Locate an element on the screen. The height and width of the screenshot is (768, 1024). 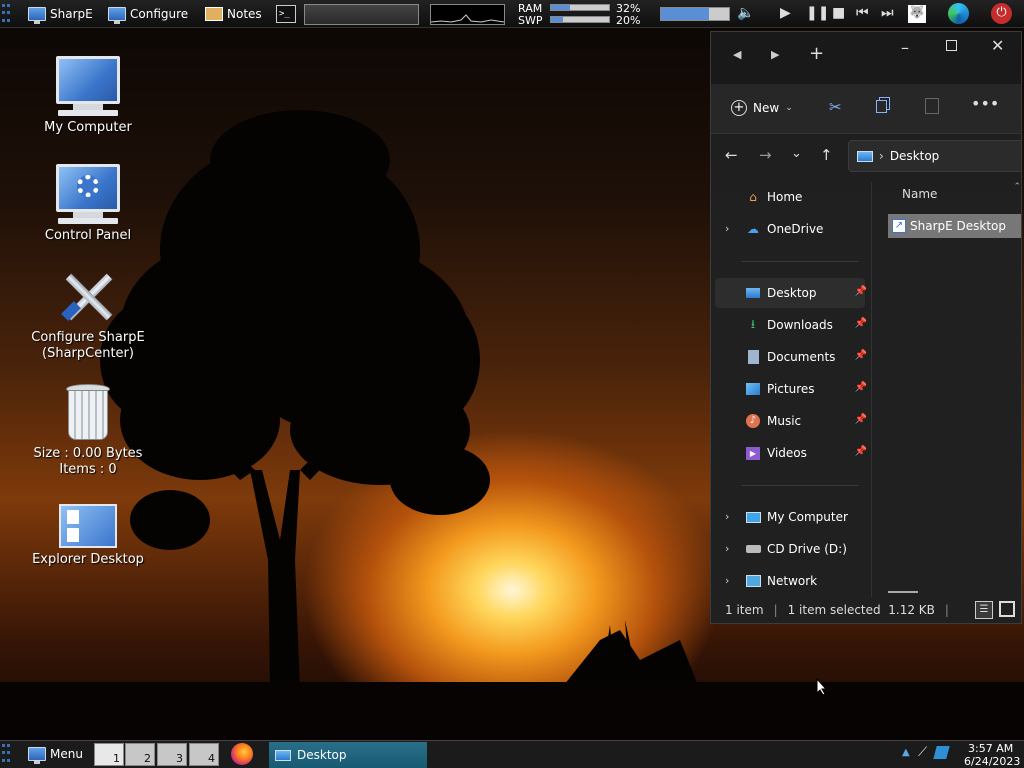
volume-slider is located at coordinates (695, 14).